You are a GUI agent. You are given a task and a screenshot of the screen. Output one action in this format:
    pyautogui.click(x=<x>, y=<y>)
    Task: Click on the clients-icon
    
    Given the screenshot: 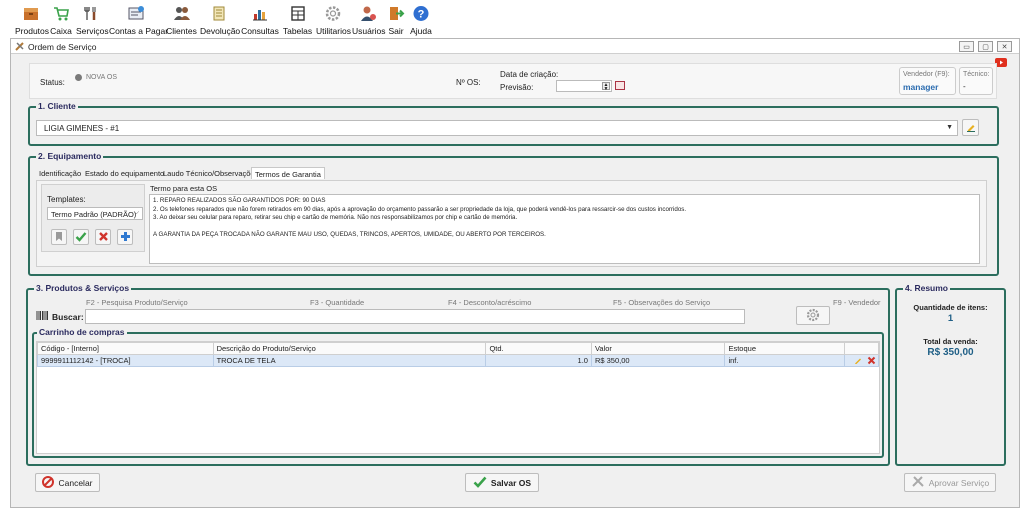 What is the action you would take?
    pyautogui.click(x=182, y=13)
    